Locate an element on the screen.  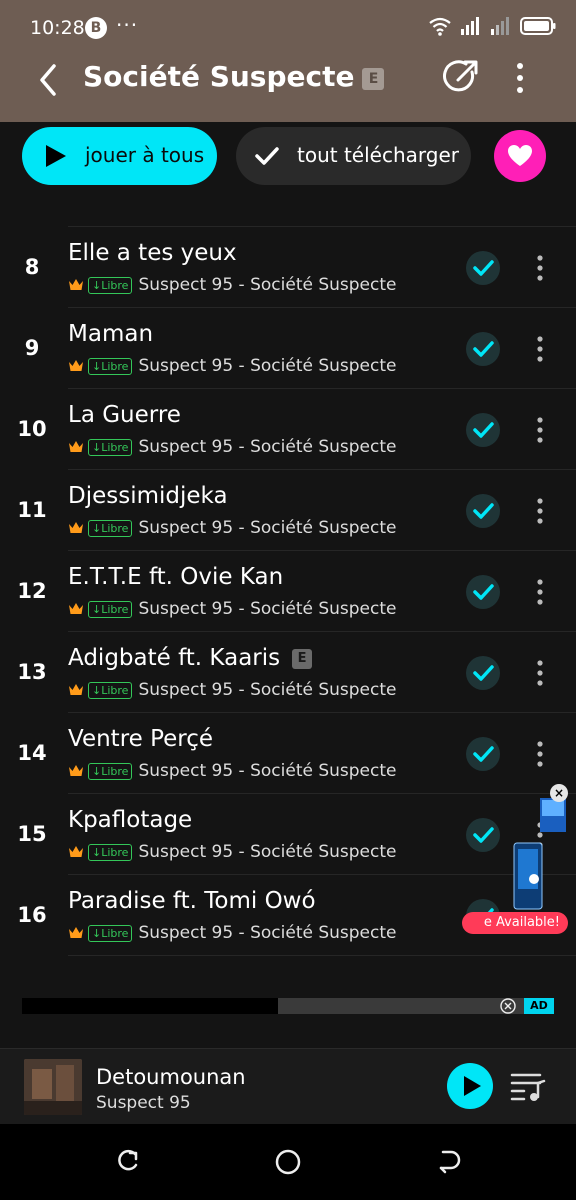
track-title: Kpaflotage is located at coordinates (130, 820).